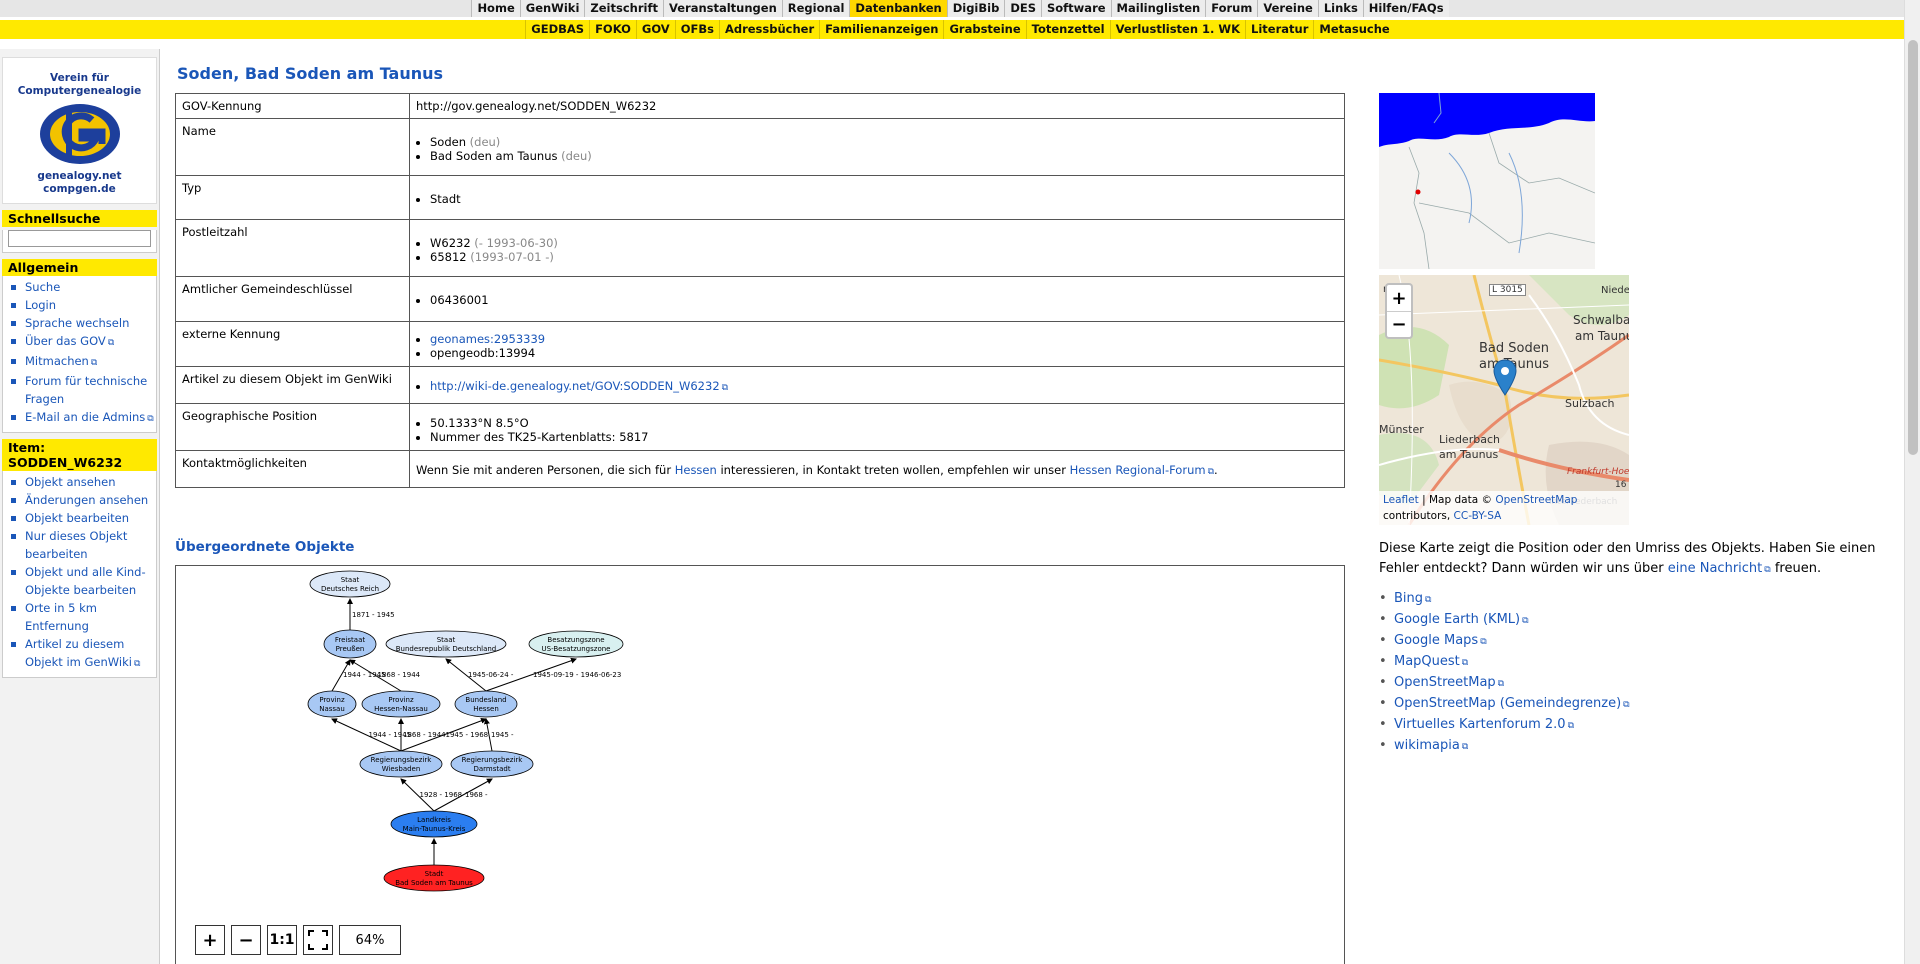  I want to click on sidebar-item: Objekt ansehen, so click(82, 482).